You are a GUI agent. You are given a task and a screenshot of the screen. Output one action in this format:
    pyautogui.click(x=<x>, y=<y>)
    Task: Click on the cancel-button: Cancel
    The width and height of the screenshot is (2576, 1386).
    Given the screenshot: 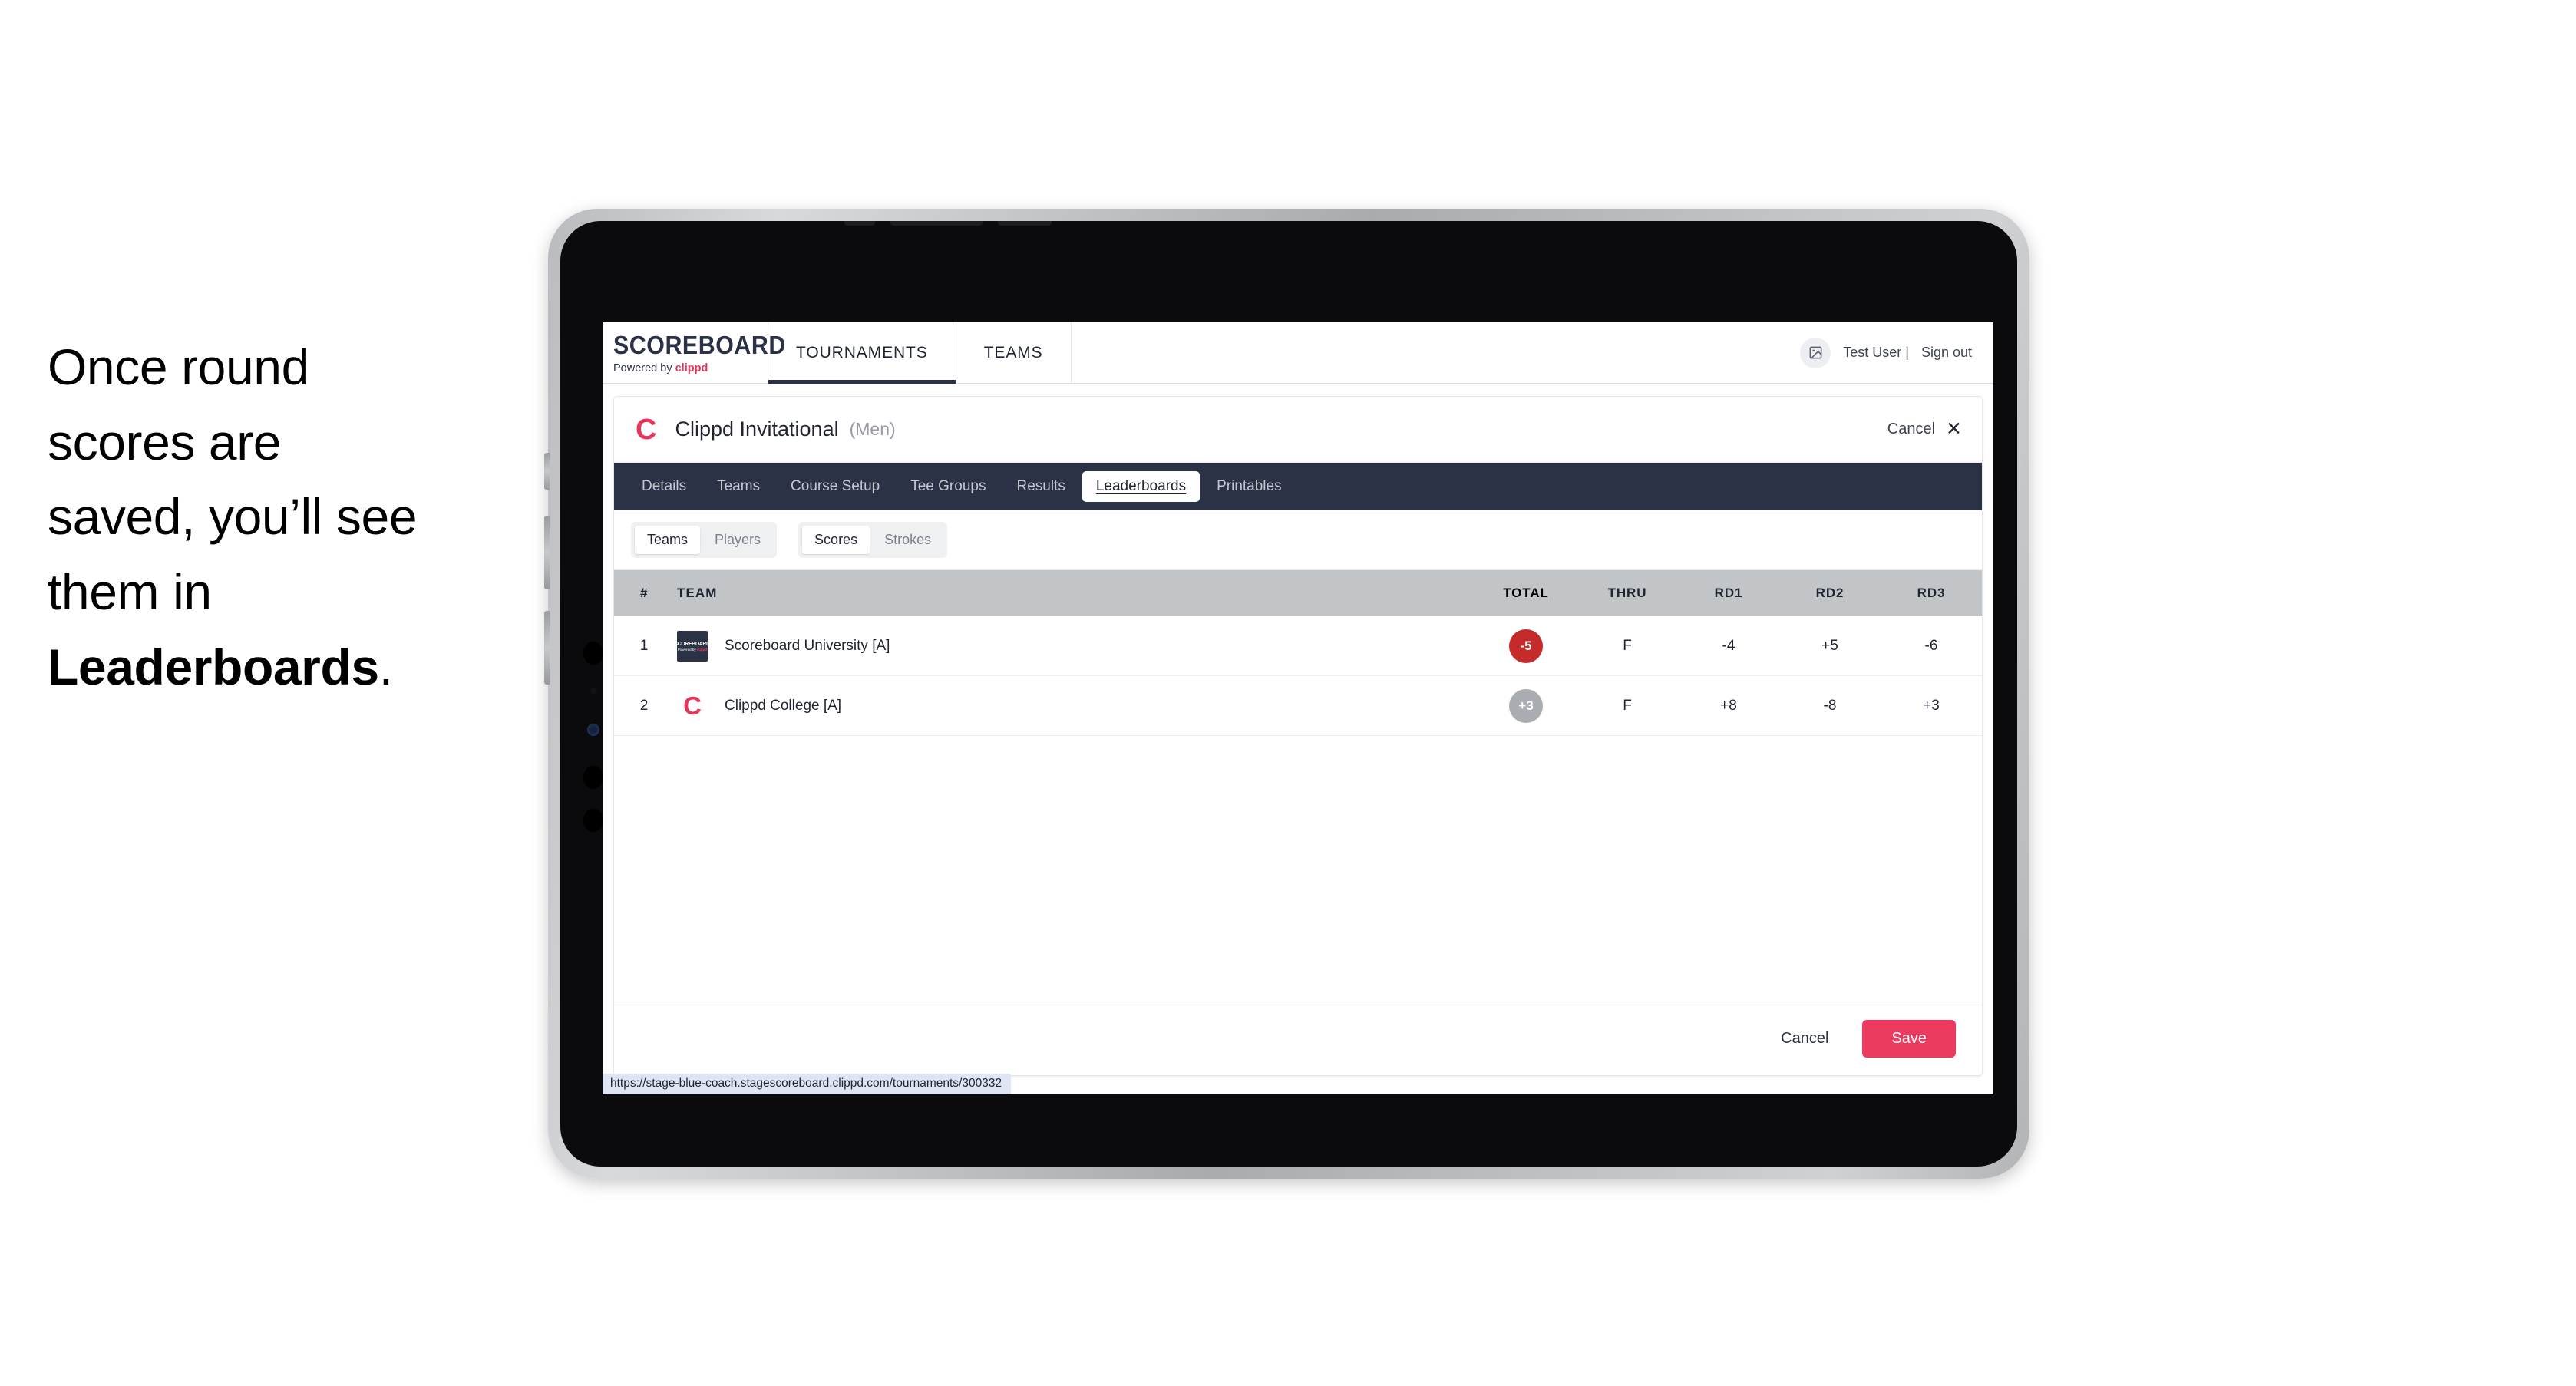 What is the action you would take?
    pyautogui.click(x=1804, y=1038)
    